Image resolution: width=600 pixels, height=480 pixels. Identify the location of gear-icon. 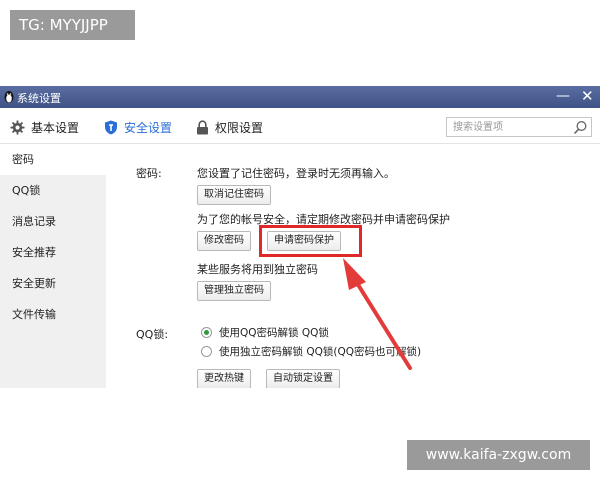
(17, 127).